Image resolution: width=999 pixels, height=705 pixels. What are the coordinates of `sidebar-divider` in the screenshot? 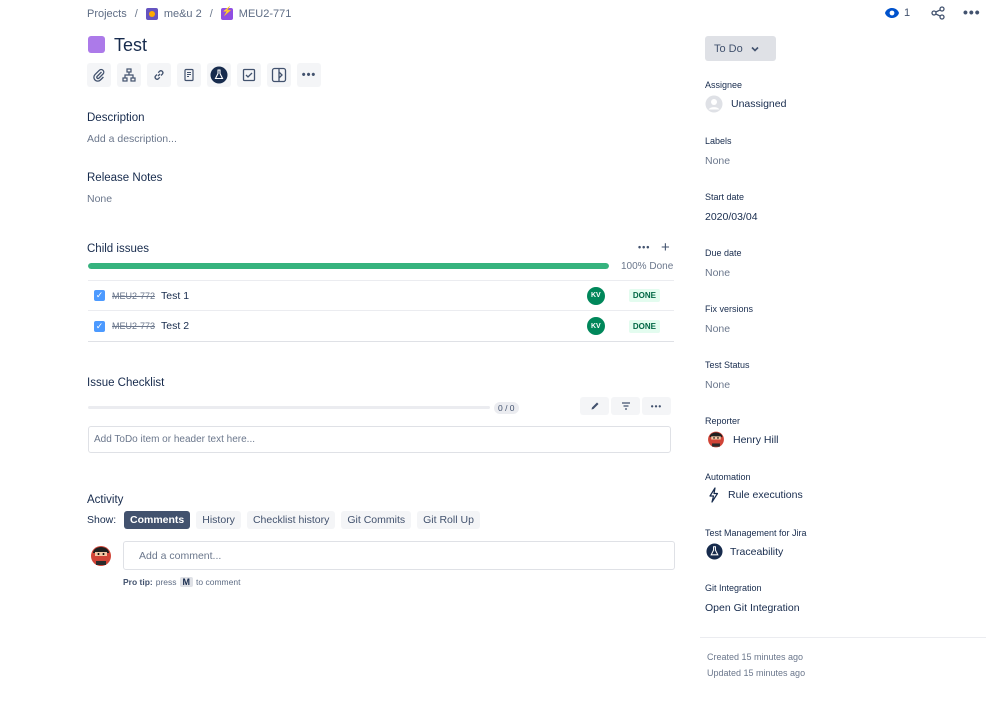 It's located at (843, 637).